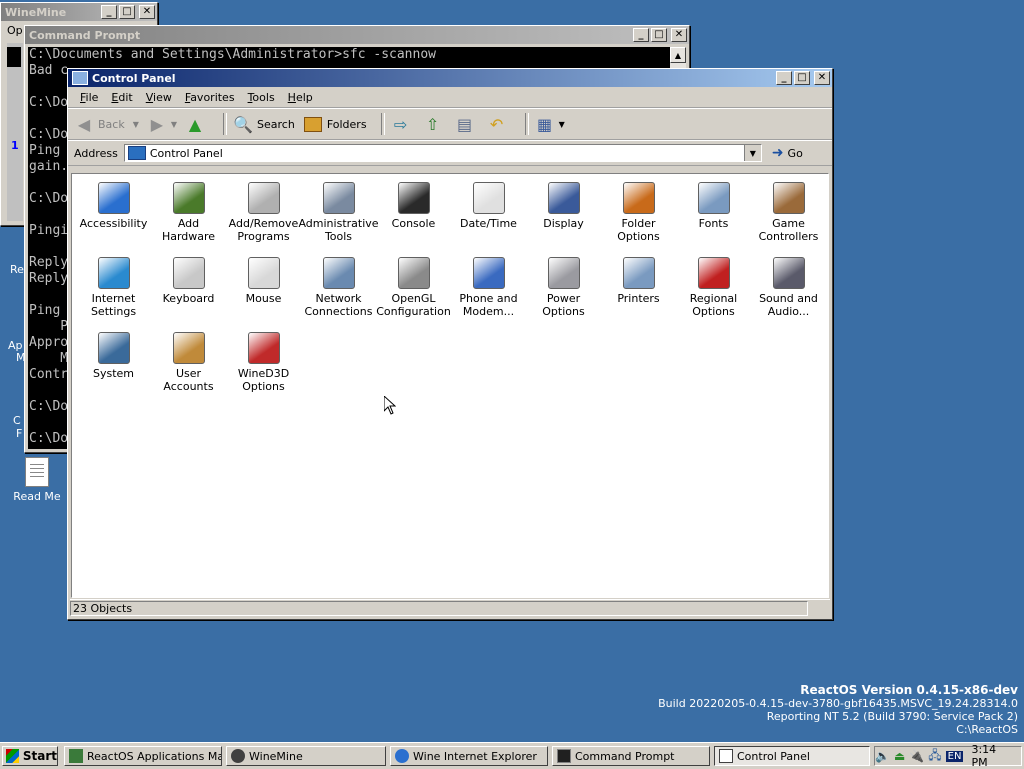  Describe the element at coordinates (113, 215) in the screenshot. I see `applet-accessibility: Accessibility` at that location.